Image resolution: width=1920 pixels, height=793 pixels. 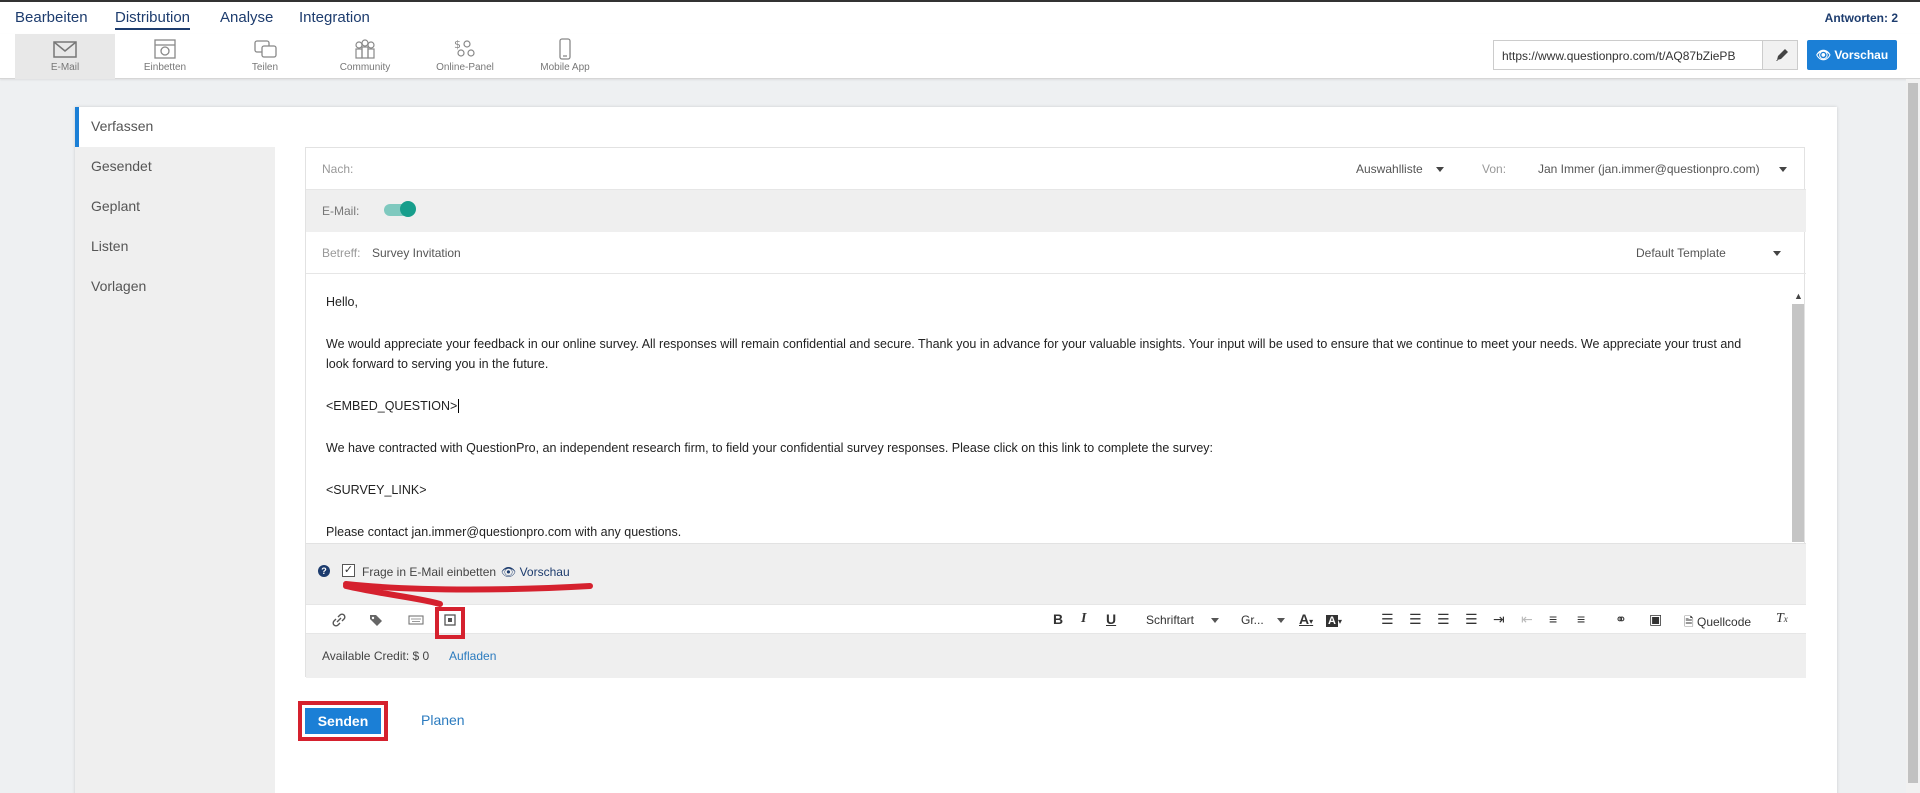 I want to click on channel-embed: Einbetten, so click(x=165, y=56).